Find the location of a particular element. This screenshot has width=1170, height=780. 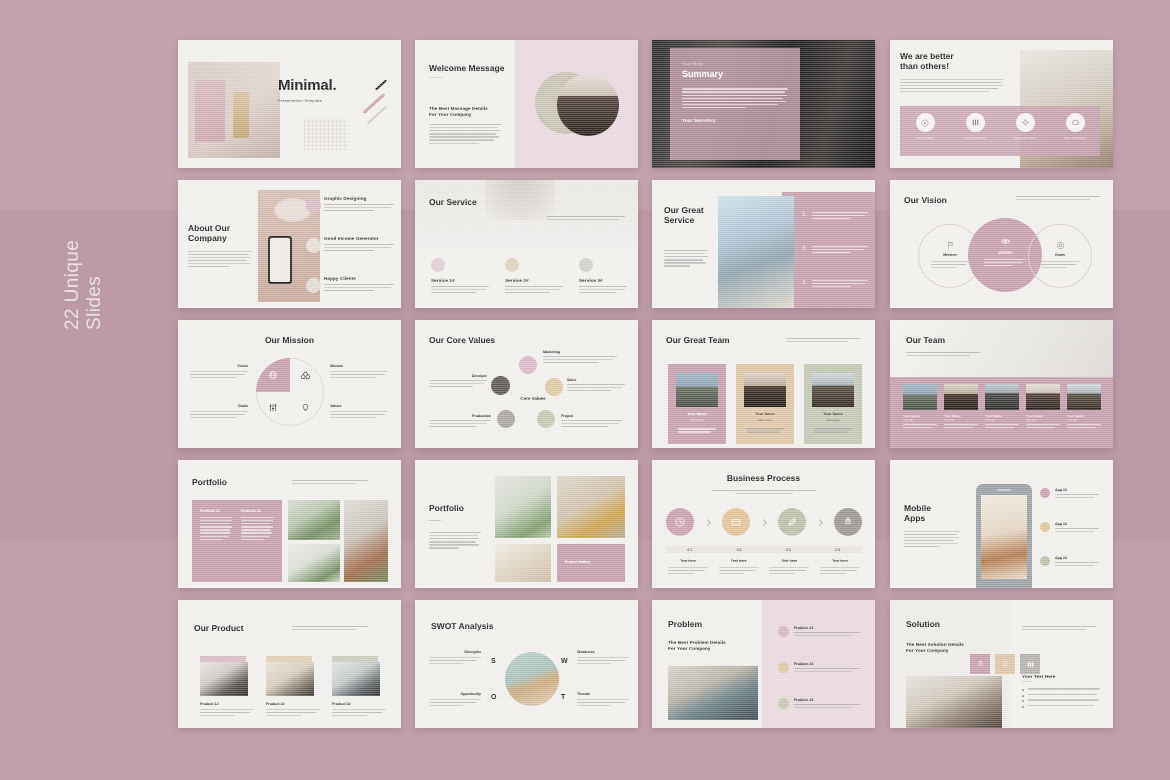

swot-item: Strengths is located at coordinates (455, 658).